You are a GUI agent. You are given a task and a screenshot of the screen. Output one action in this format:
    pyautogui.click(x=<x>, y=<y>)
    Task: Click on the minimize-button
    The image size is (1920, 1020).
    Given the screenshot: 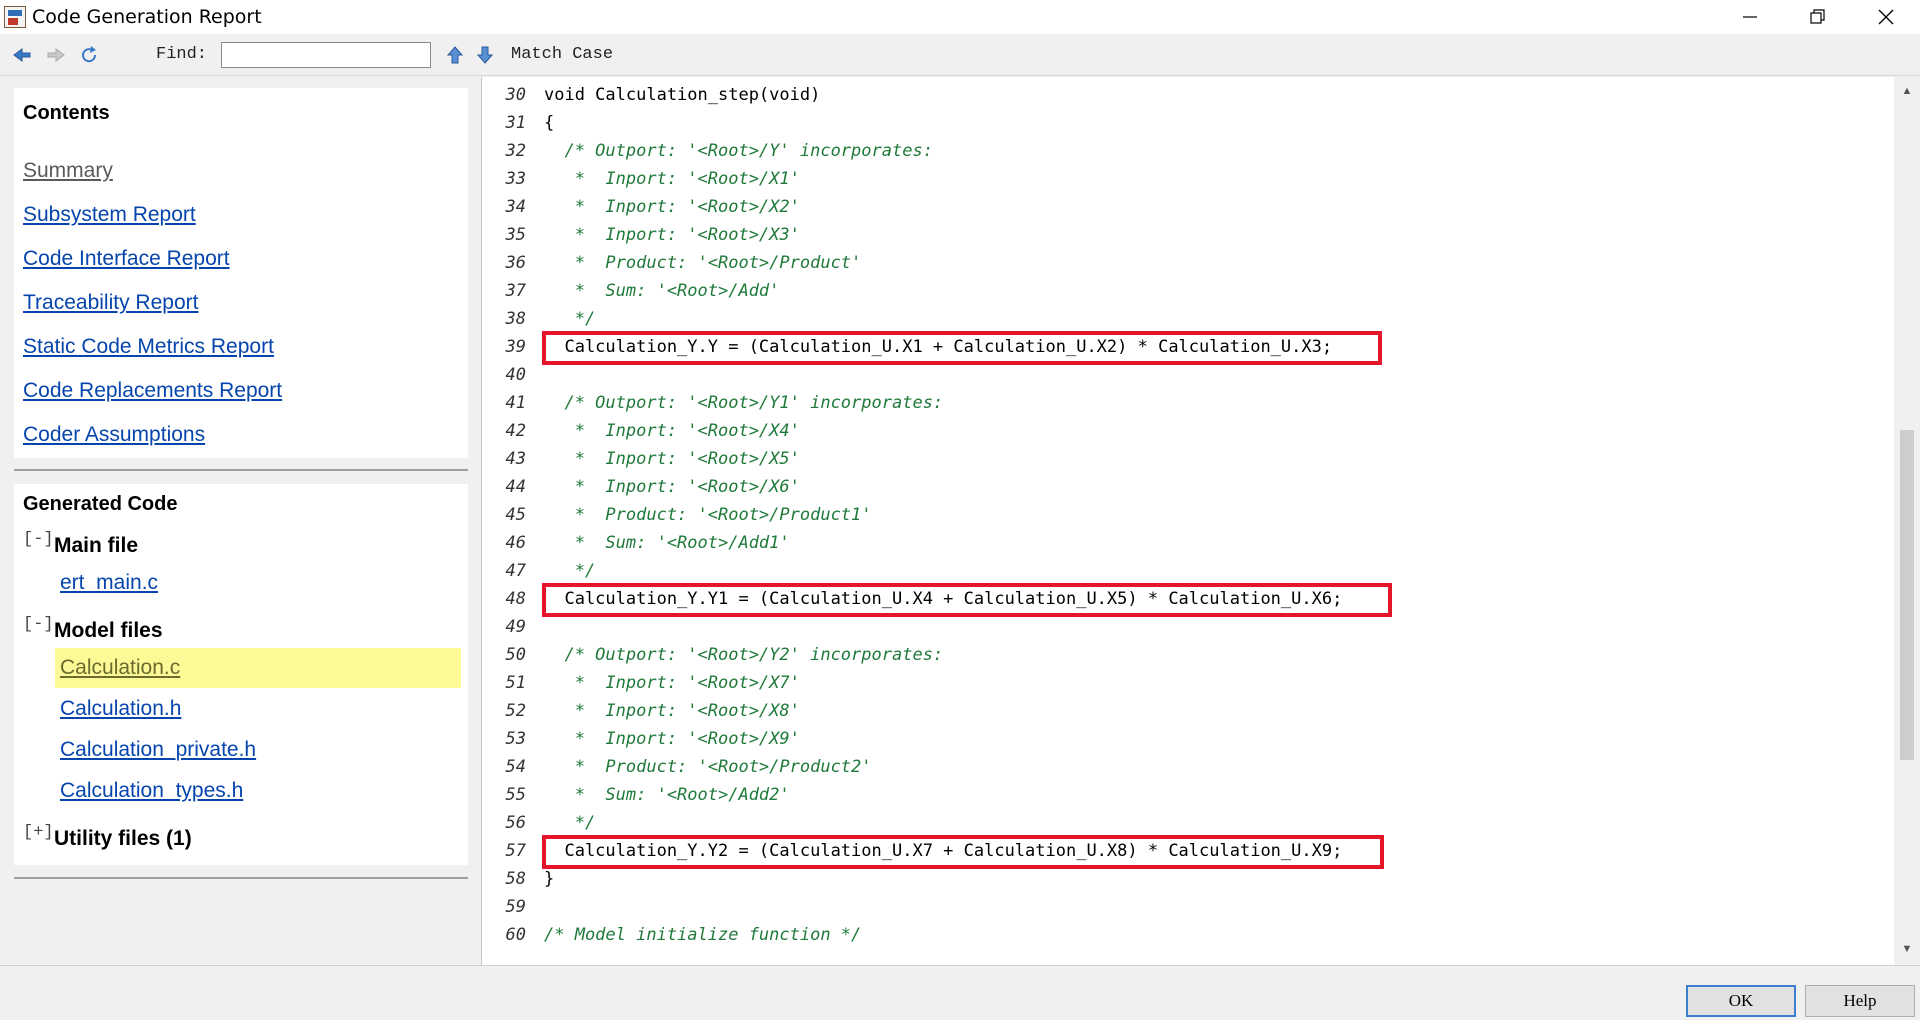 What is the action you would take?
    pyautogui.click(x=1750, y=17)
    